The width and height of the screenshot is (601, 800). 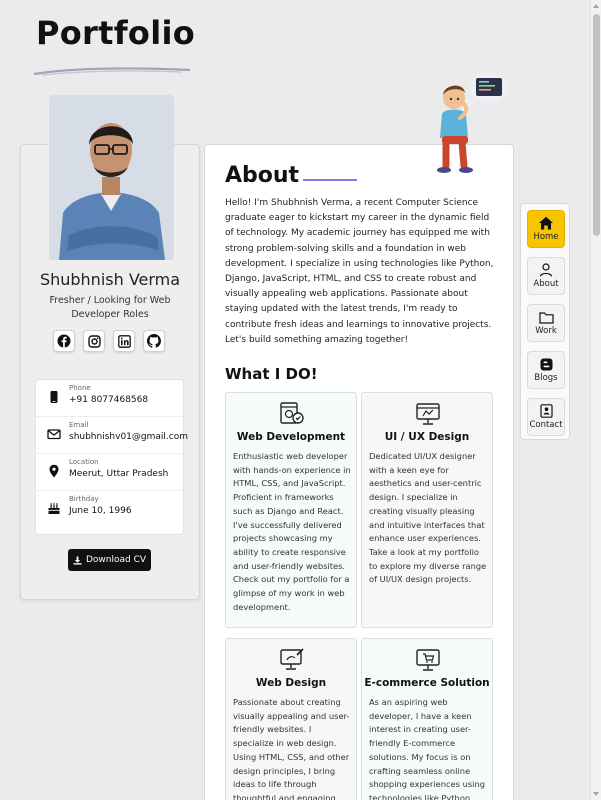 I want to click on nav-label: Home, so click(x=546, y=237).